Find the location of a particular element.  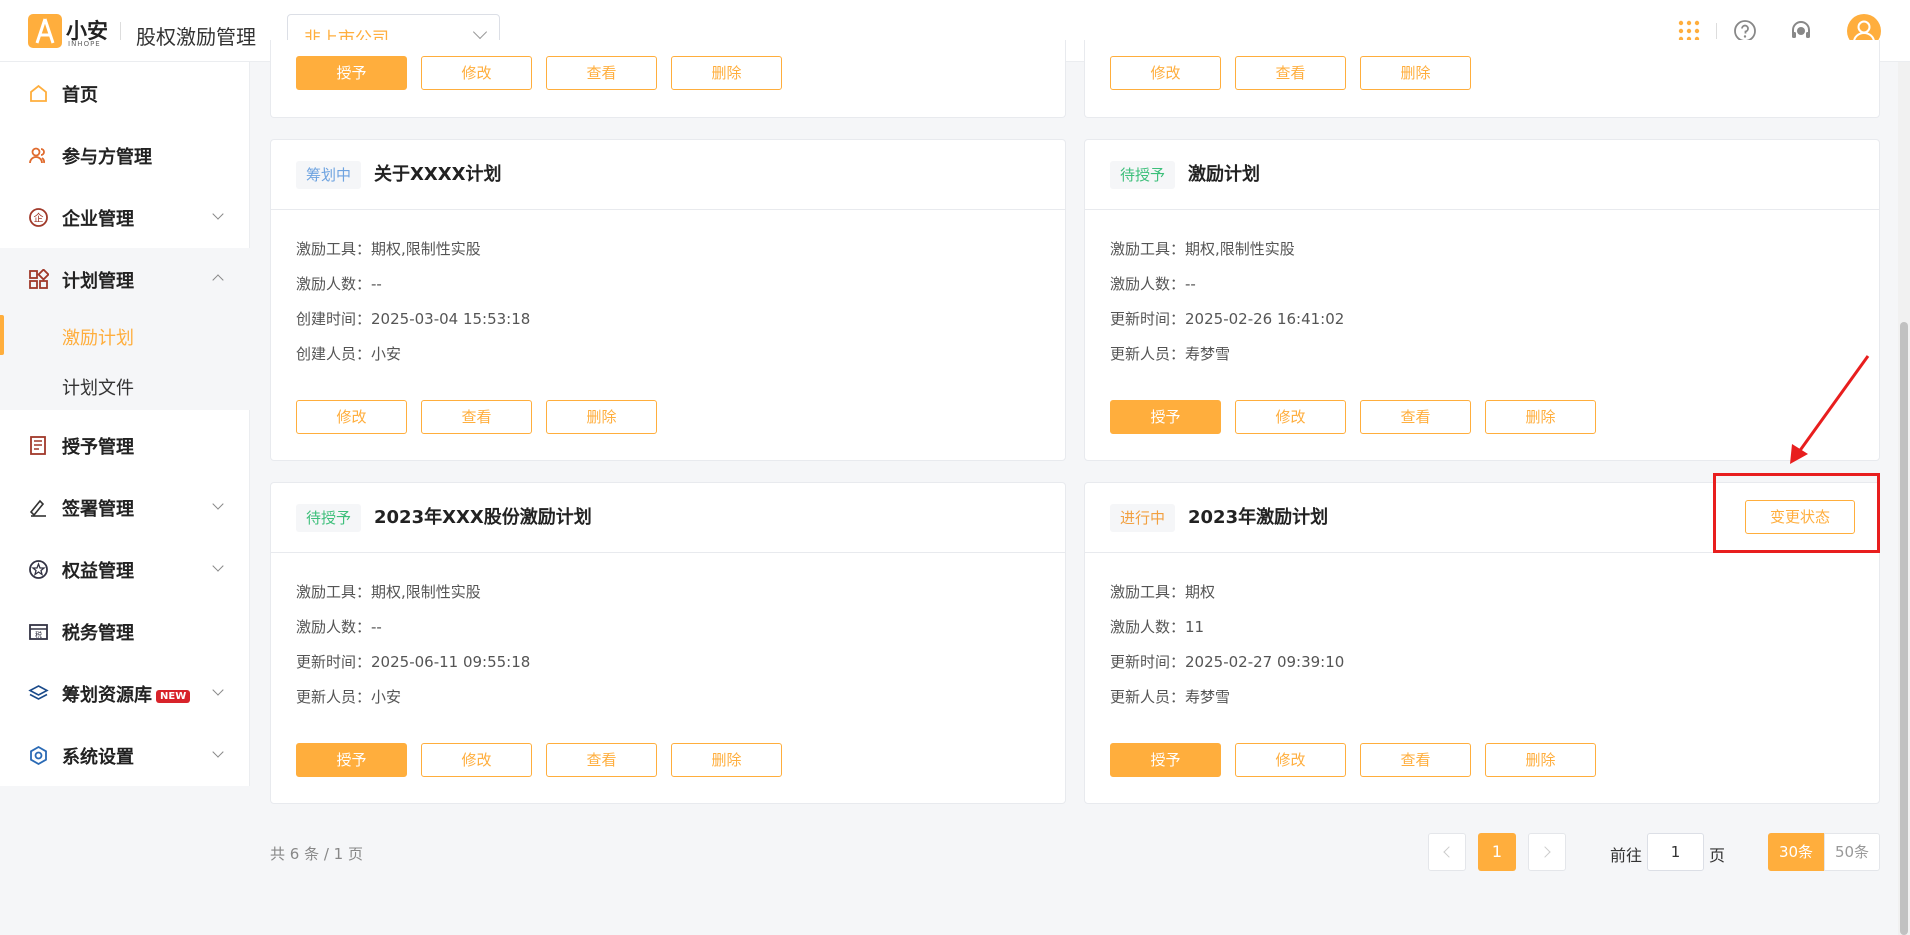

sidebar-item-label-text: 筹划资源库 is located at coordinates (107, 695).